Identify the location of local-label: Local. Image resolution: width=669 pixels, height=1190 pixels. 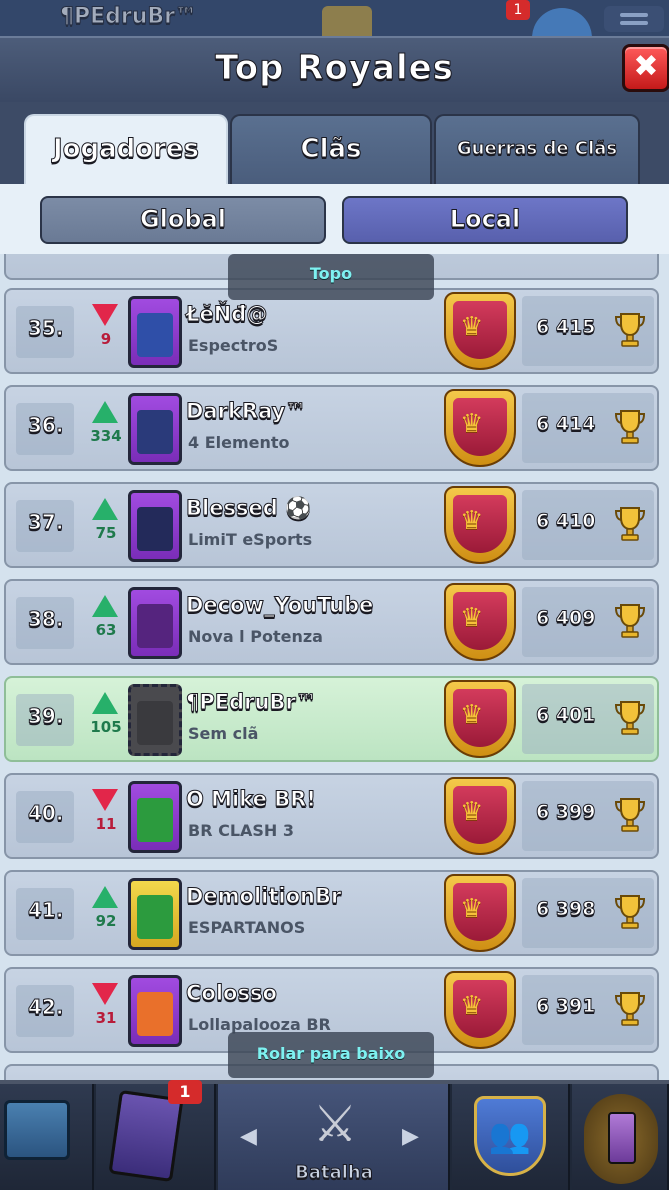
(485, 219).